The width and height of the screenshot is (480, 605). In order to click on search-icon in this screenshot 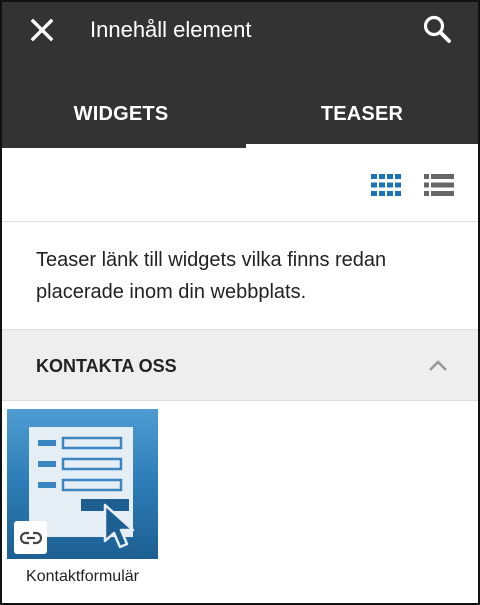, I will do `click(437, 29)`.